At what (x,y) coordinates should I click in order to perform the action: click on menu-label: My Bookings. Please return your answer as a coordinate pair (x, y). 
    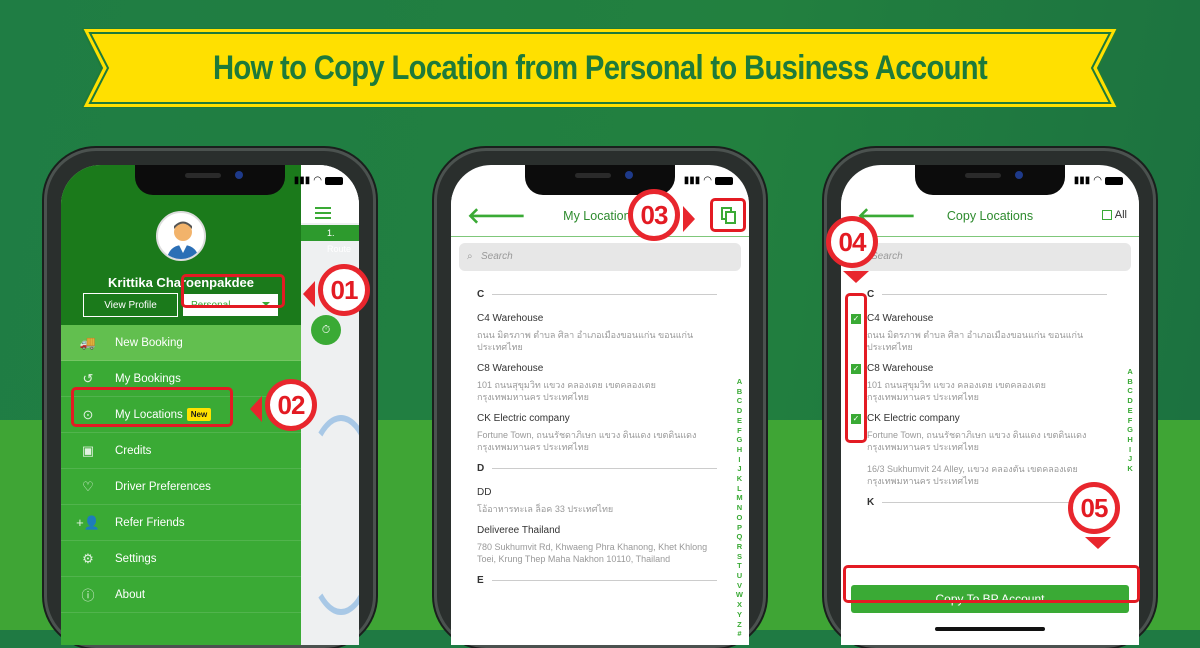
    Looking at the image, I should click on (148, 378).